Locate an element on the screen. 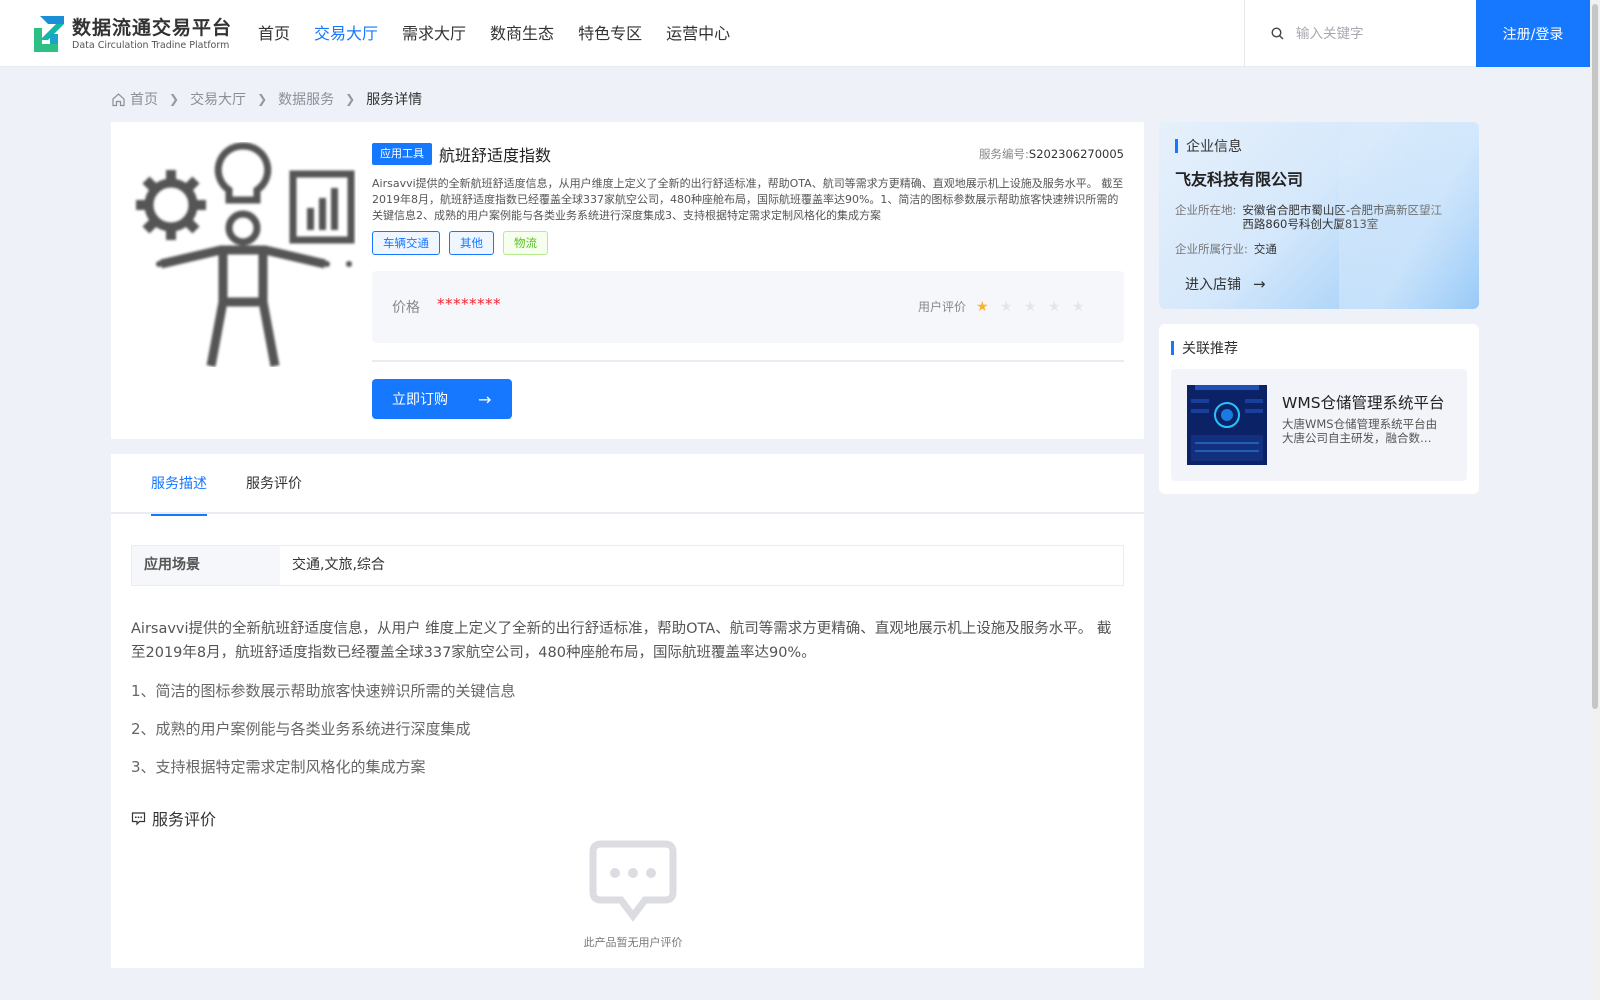  breadcrumb: 首页 ❯ 交易大厅 ❯ 数据服务 ❯ 服务详情 is located at coordinates (266, 99).